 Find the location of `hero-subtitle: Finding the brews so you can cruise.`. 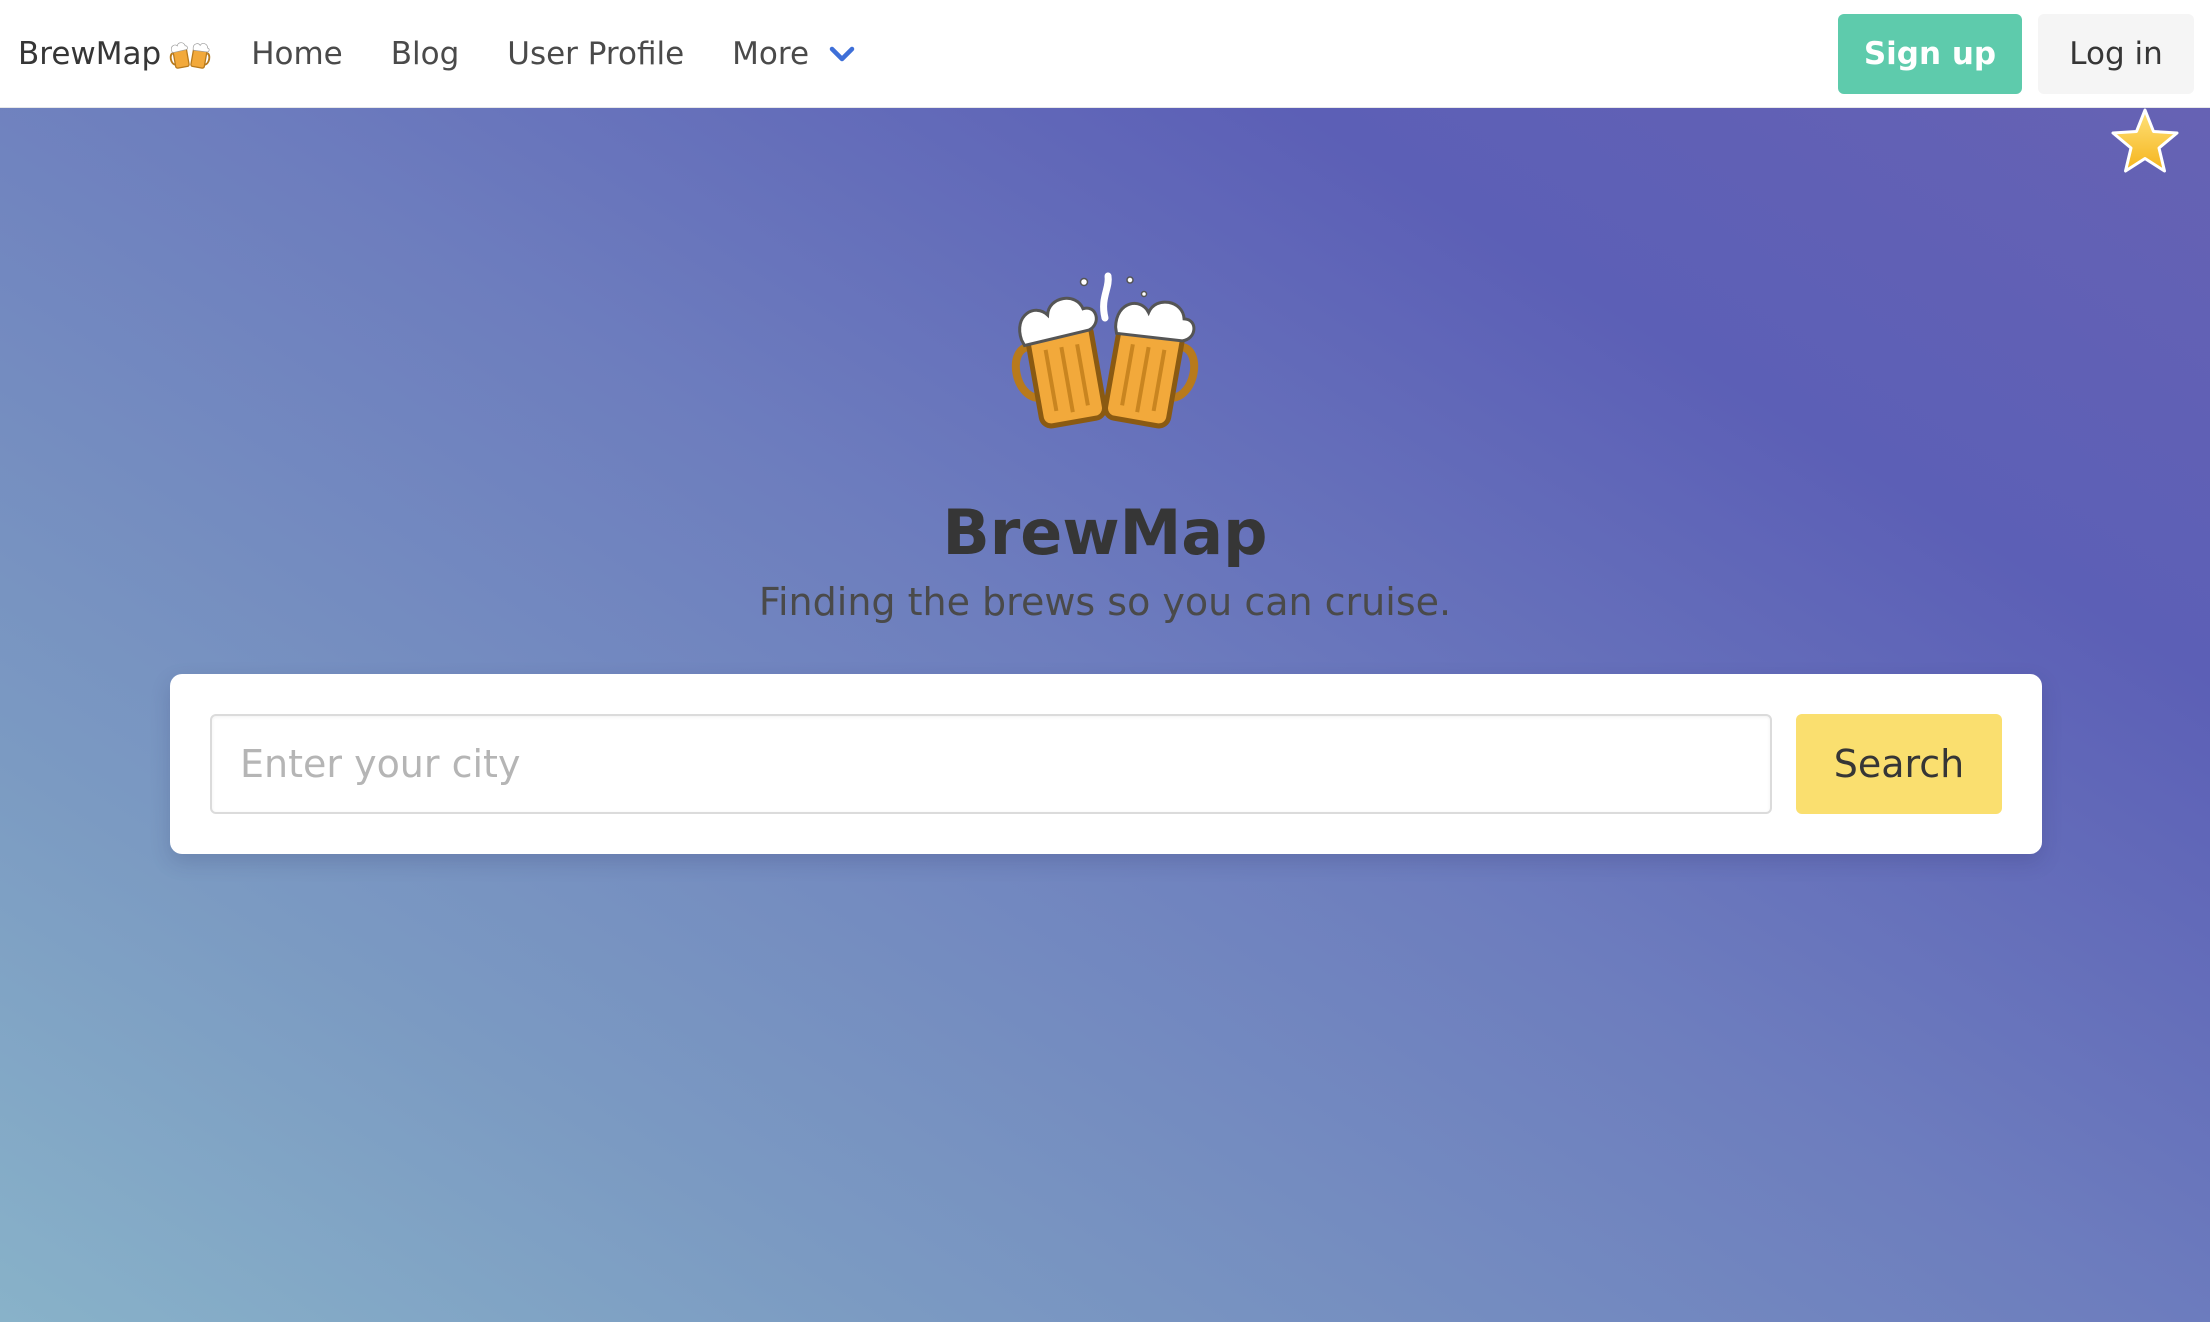

hero-subtitle: Finding the brews so you can cruise. is located at coordinates (1105, 602).